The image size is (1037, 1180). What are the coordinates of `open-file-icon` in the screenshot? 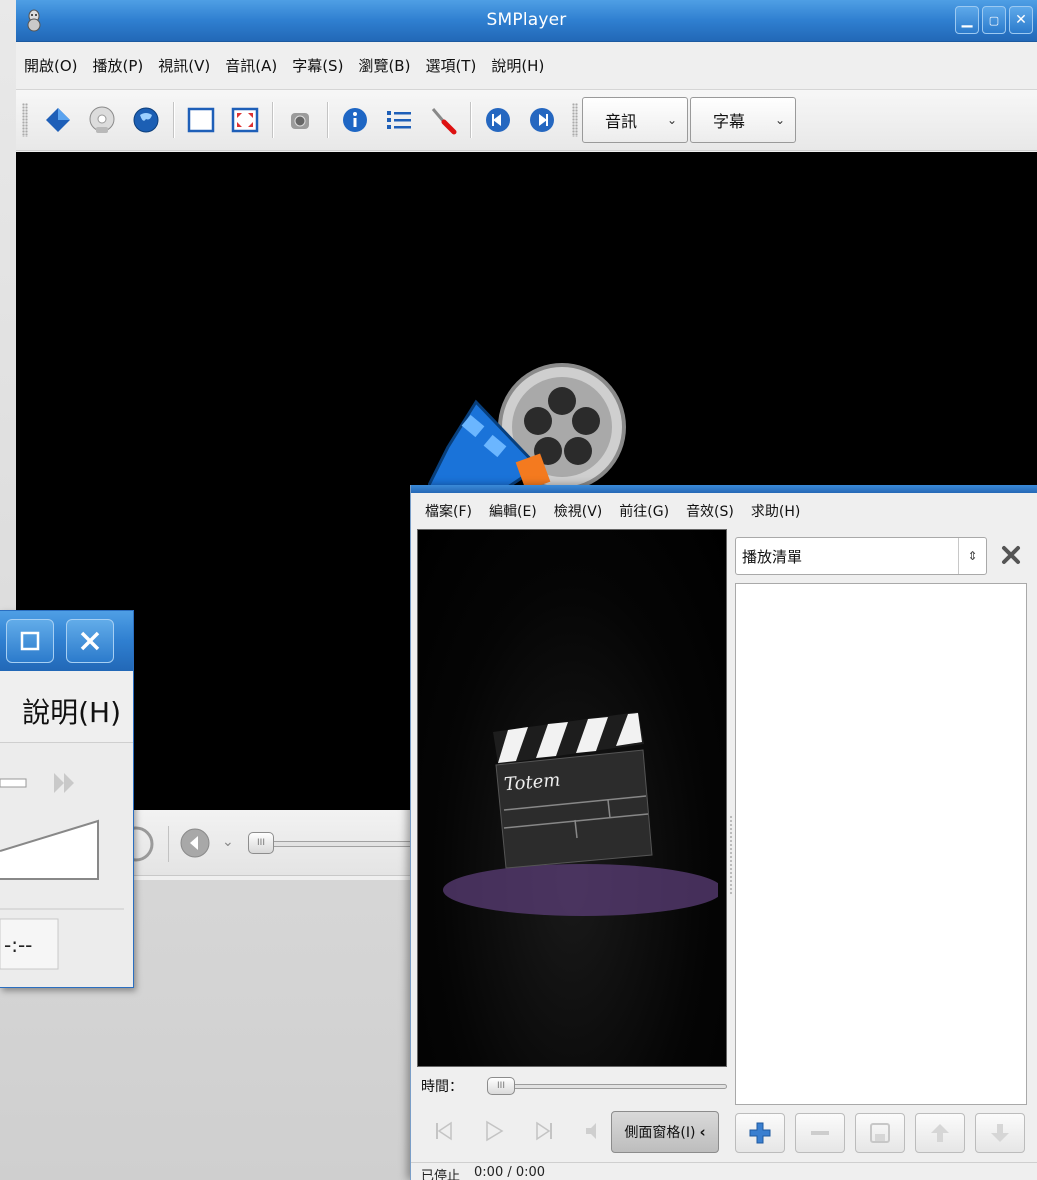 It's located at (58, 120).